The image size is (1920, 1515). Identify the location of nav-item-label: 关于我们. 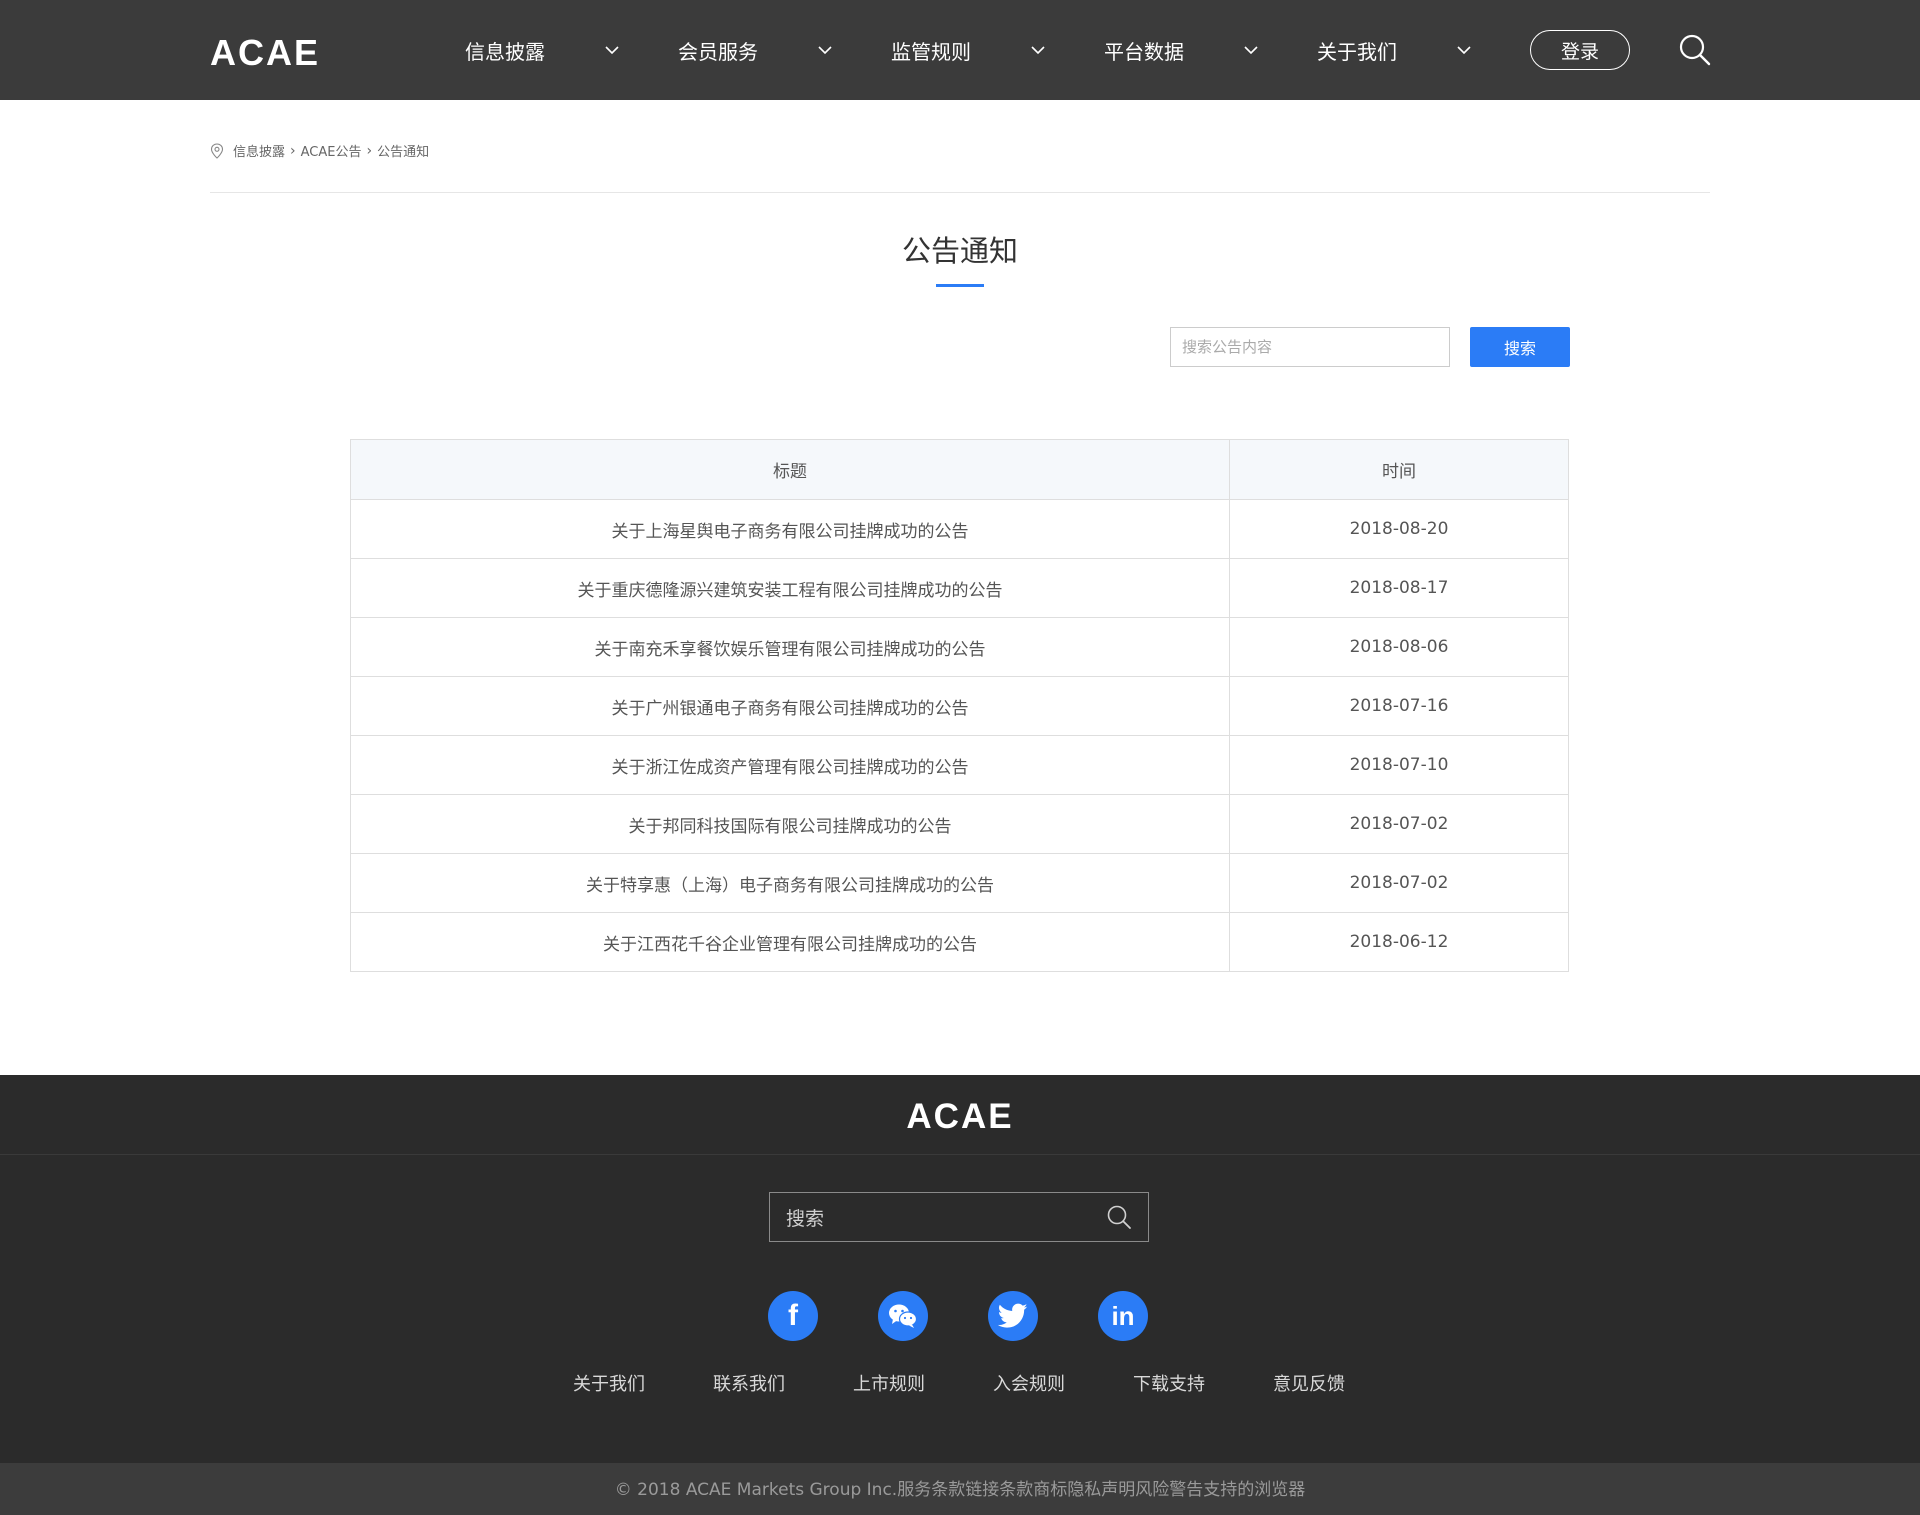
(1357, 51).